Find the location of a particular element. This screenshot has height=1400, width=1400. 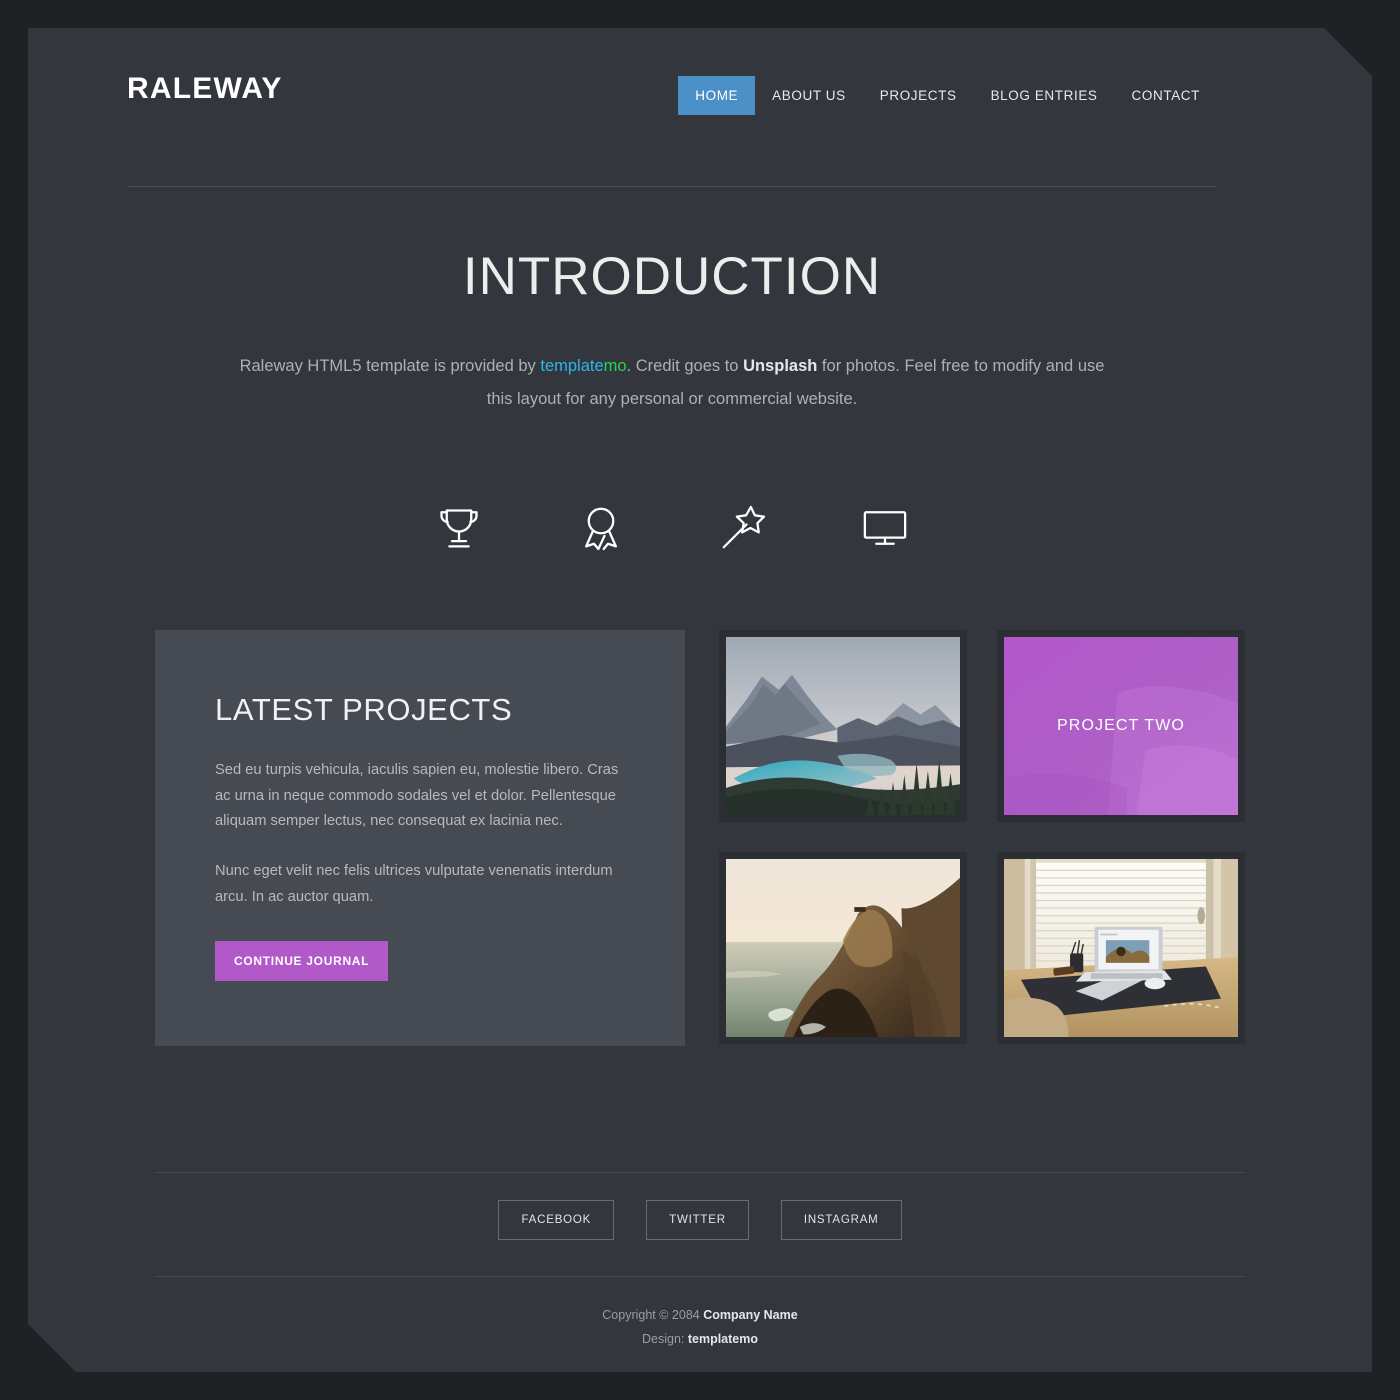

desk-laptop-artwork is located at coordinates (1121, 948).